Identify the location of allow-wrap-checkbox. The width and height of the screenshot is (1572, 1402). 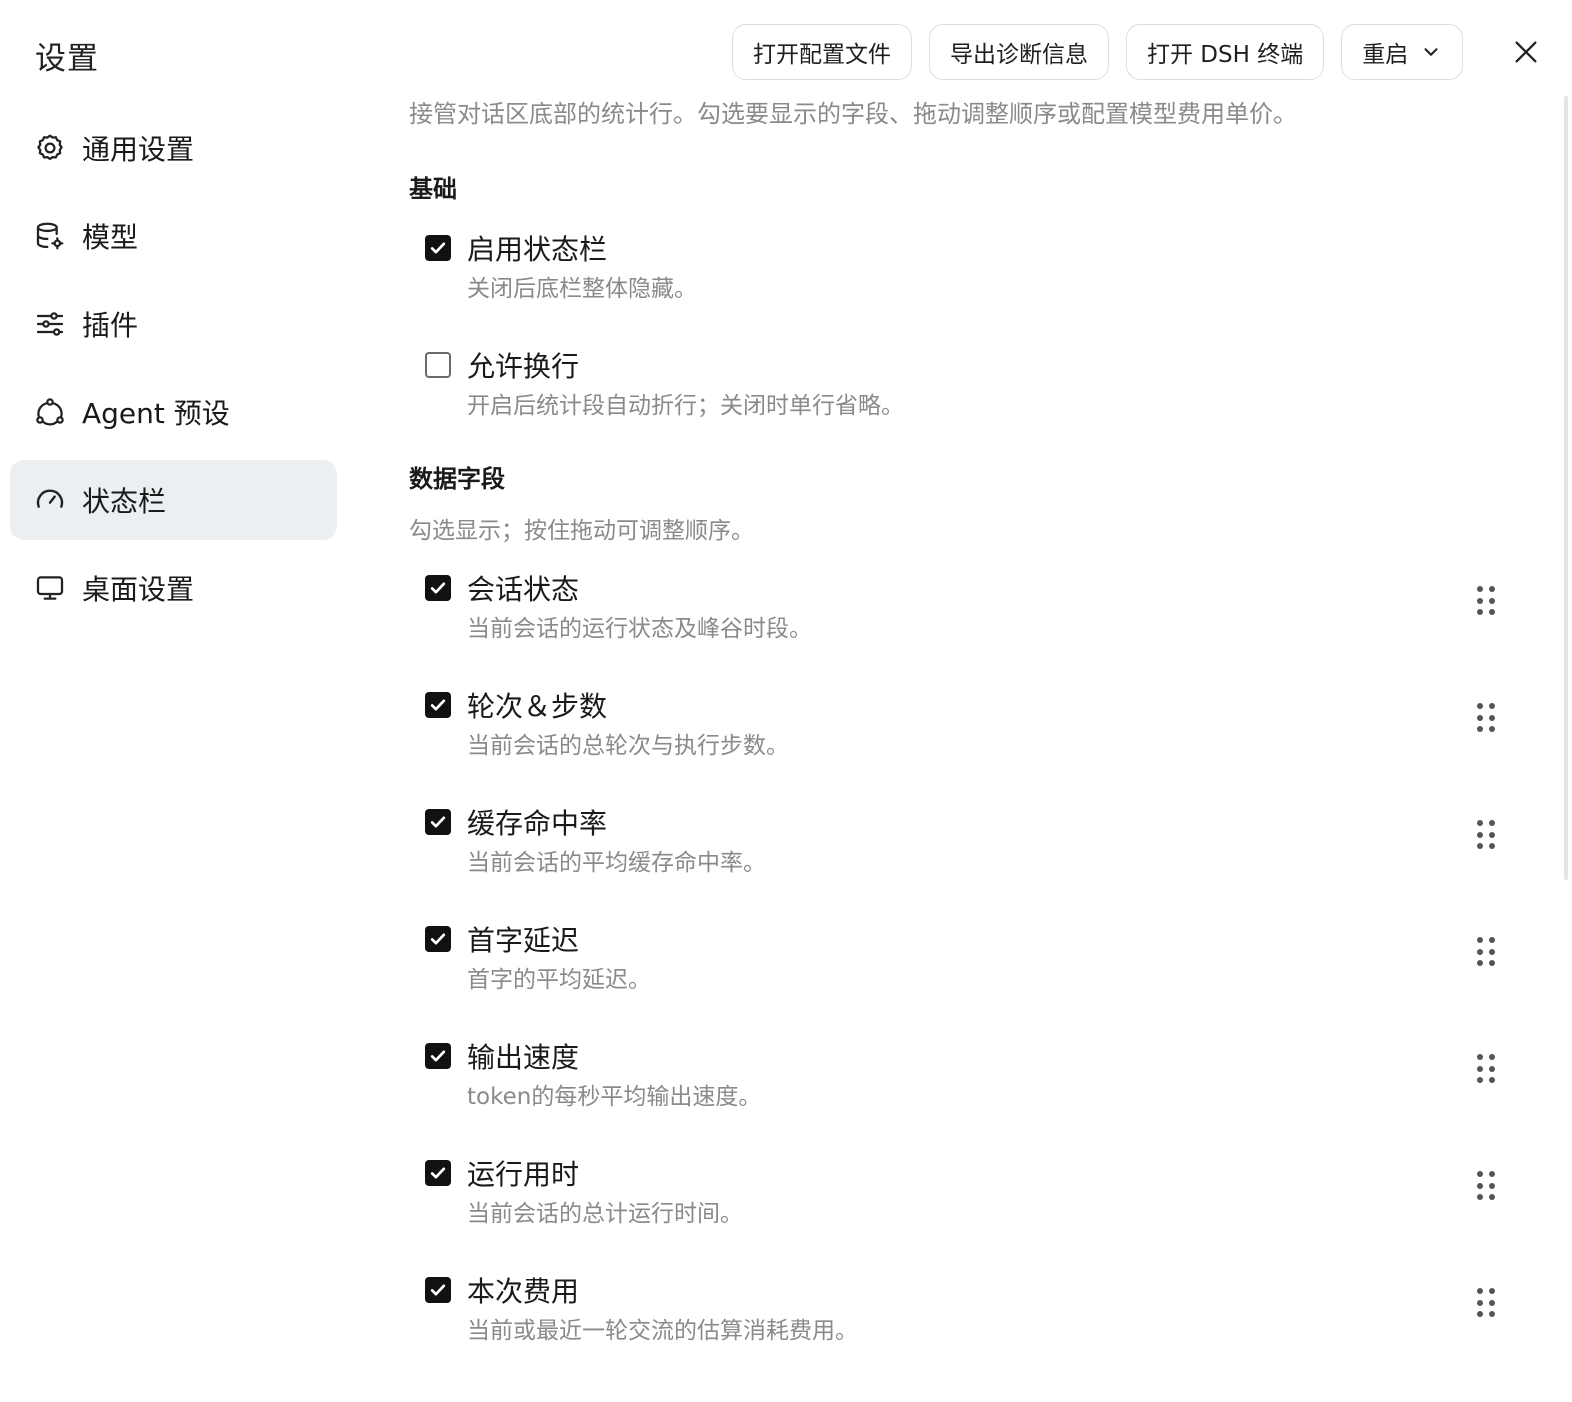
(438, 365).